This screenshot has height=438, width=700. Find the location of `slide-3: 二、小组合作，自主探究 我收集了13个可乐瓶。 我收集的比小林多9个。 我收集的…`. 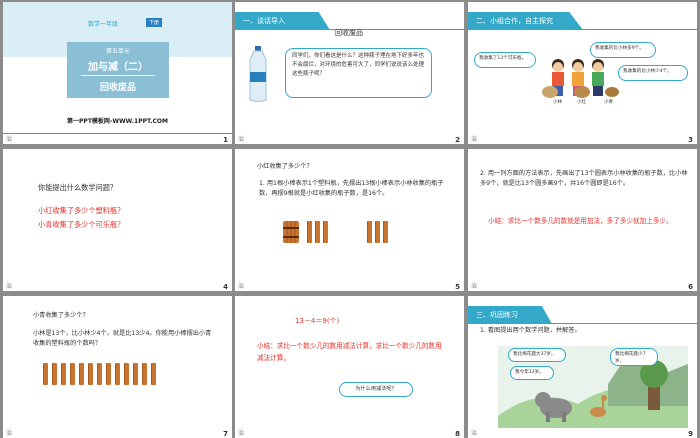

slide-3: 二、小组合作，自主探究 我收集了13个可乐瓶。 我收集的比小林多9个。 我收集的… is located at coordinates (582, 73).